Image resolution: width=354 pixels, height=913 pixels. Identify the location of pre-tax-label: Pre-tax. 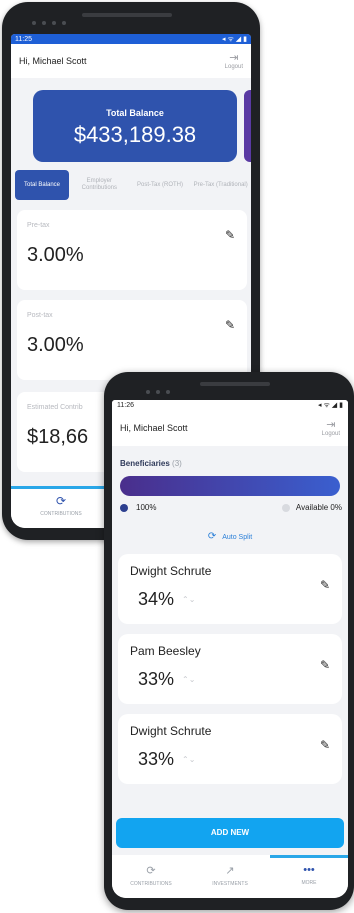
(38, 225).